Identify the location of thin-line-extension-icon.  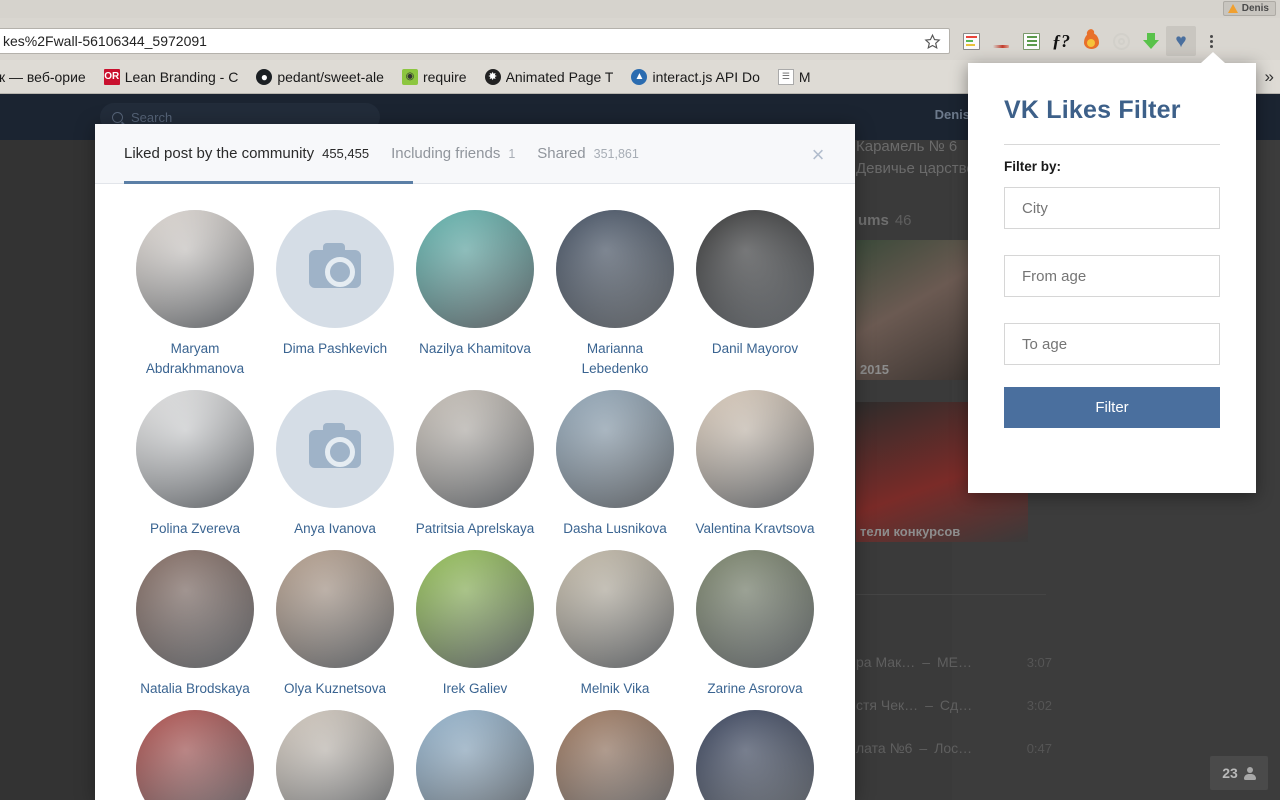
(1001, 41).